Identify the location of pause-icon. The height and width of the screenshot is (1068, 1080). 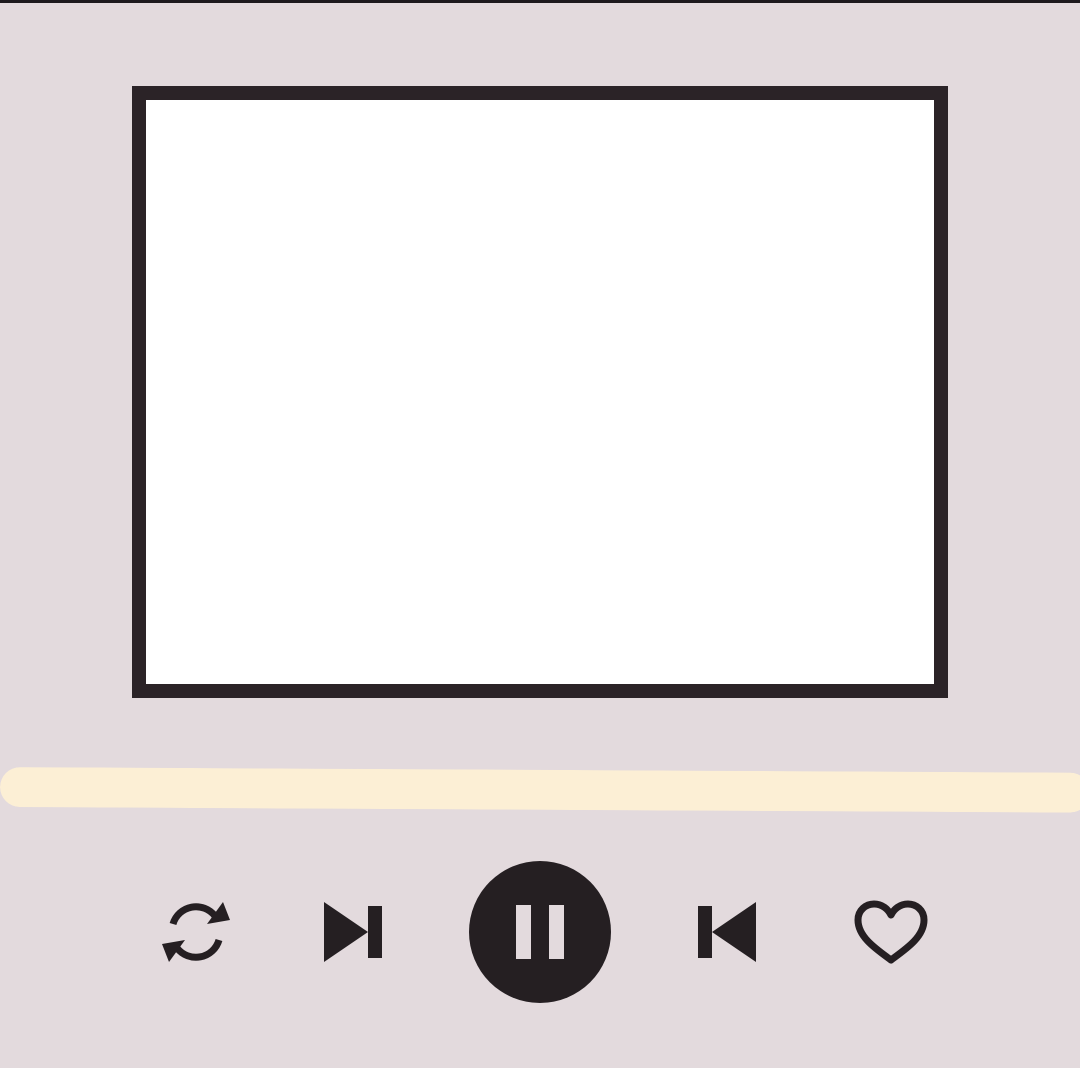
(540, 932).